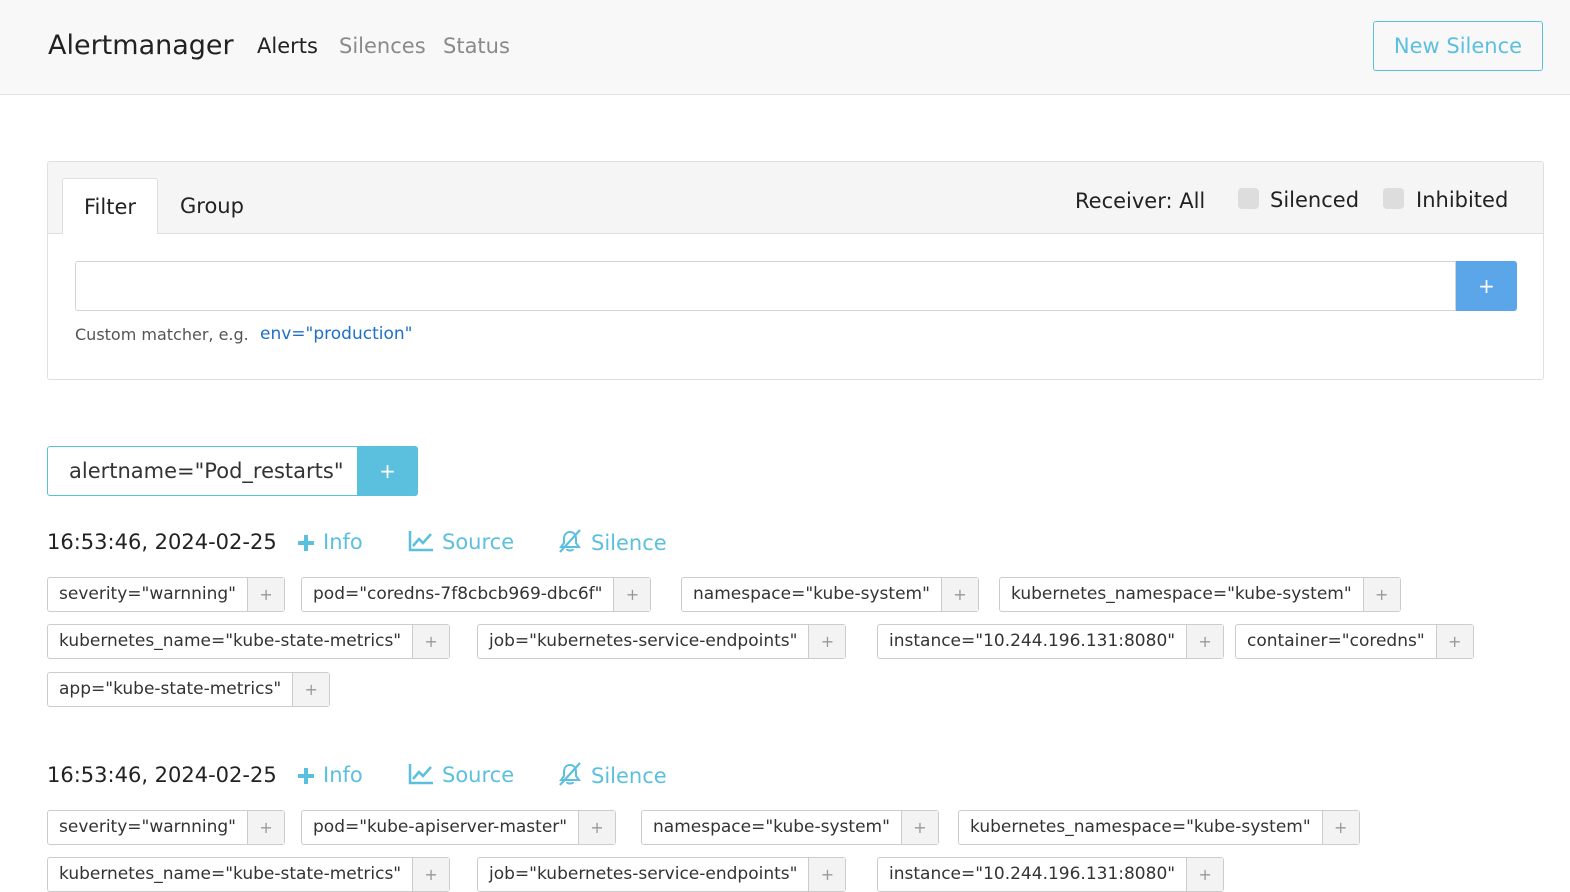 Image resolution: width=1570 pixels, height=892 pixels. What do you see at coordinates (1486, 286) in the screenshot?
I see `filter-add-button: +` at bounding box center [1486, 286].